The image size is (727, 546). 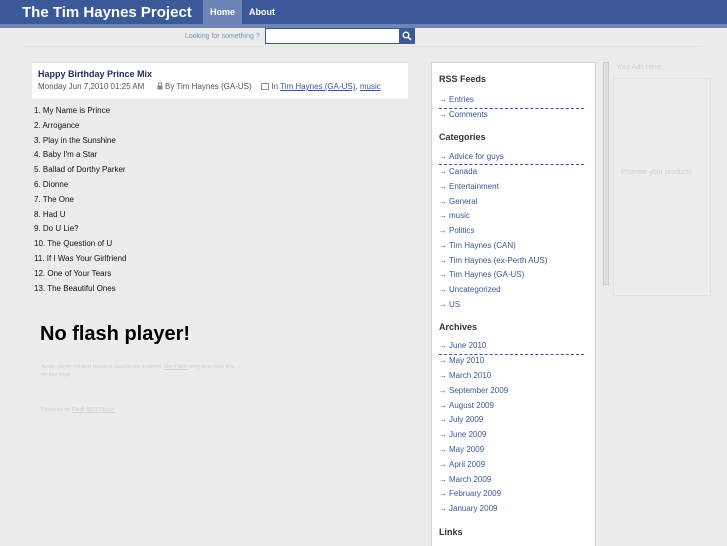 What do you see at coordinates (91, 86) in the screenshot?
I see `post-date: Monday Jun 7,2010 01:25 AM` at bounding box center [91, 86].